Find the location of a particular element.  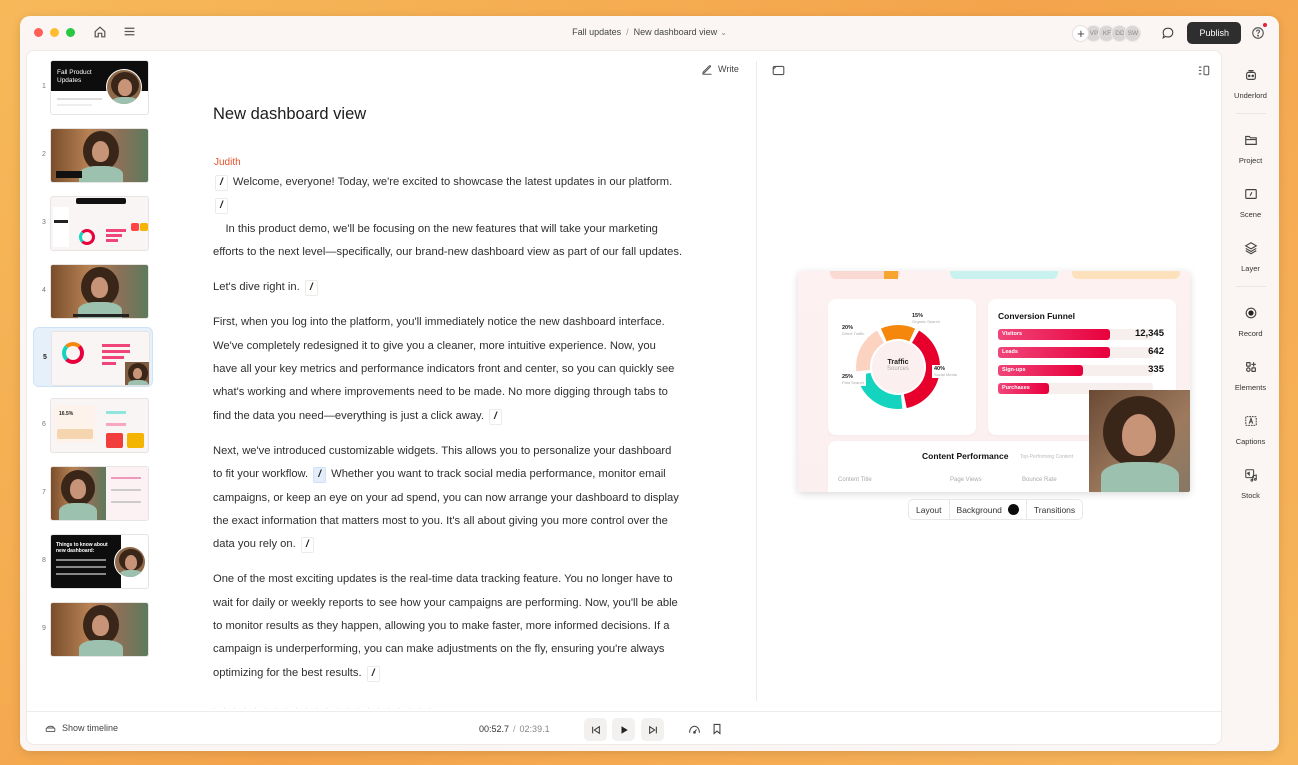

scene-item: 1 Fall Product Updates is located at coordinates (93, 87).